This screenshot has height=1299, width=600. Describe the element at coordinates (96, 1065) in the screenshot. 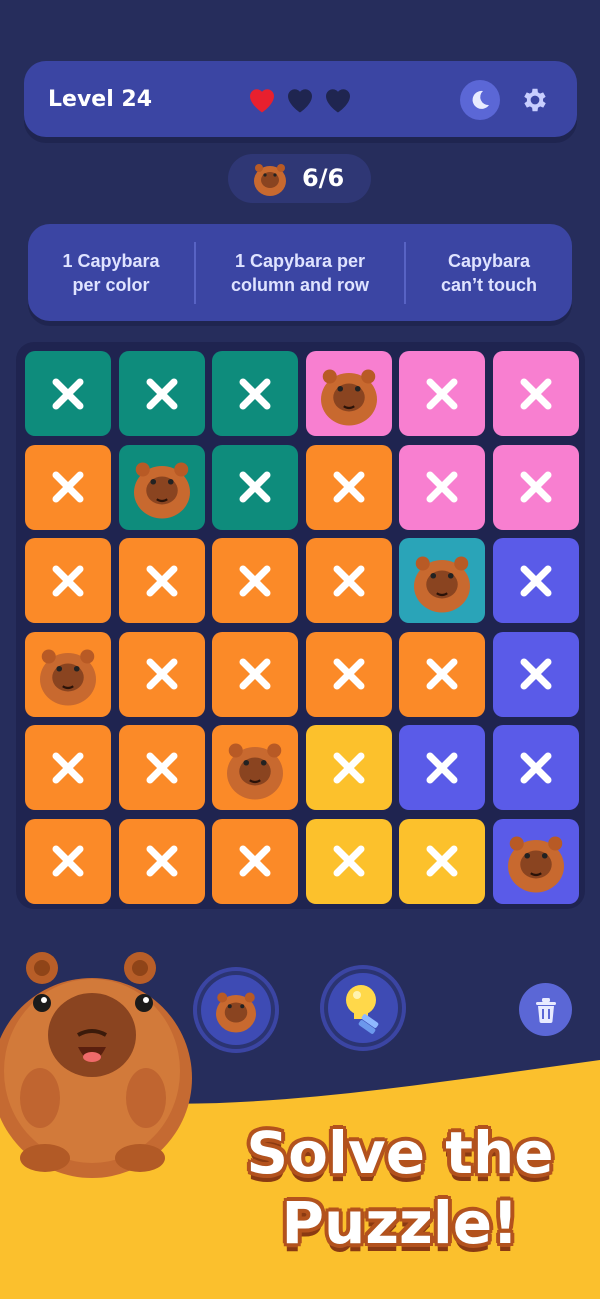

I see `capybara-mascot` at that location.